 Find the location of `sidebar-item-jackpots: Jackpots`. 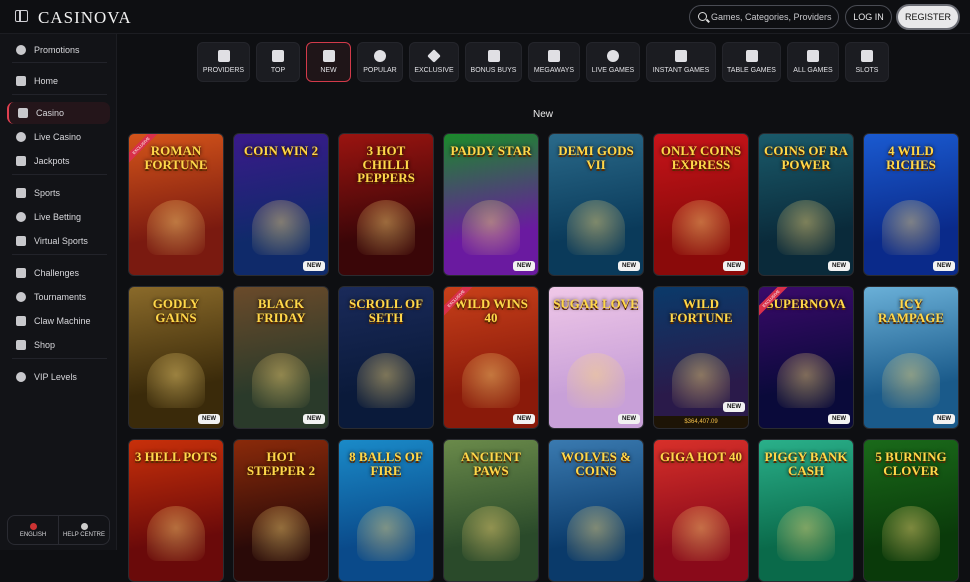

sidebar-item-jackpots: Jackpots is located at coordinates (58, 161).